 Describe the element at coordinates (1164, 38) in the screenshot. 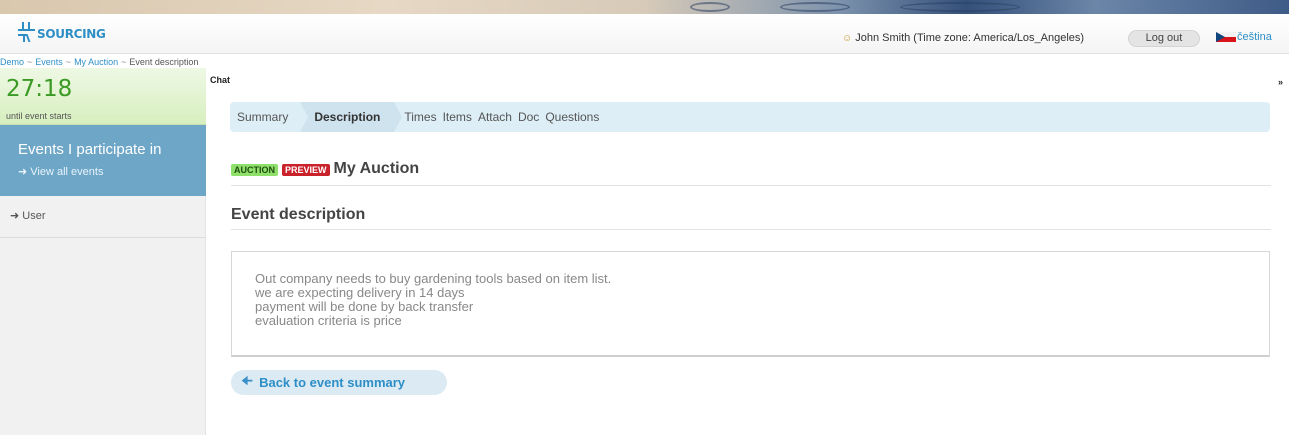

I see `logout-button: Log out` at that location.